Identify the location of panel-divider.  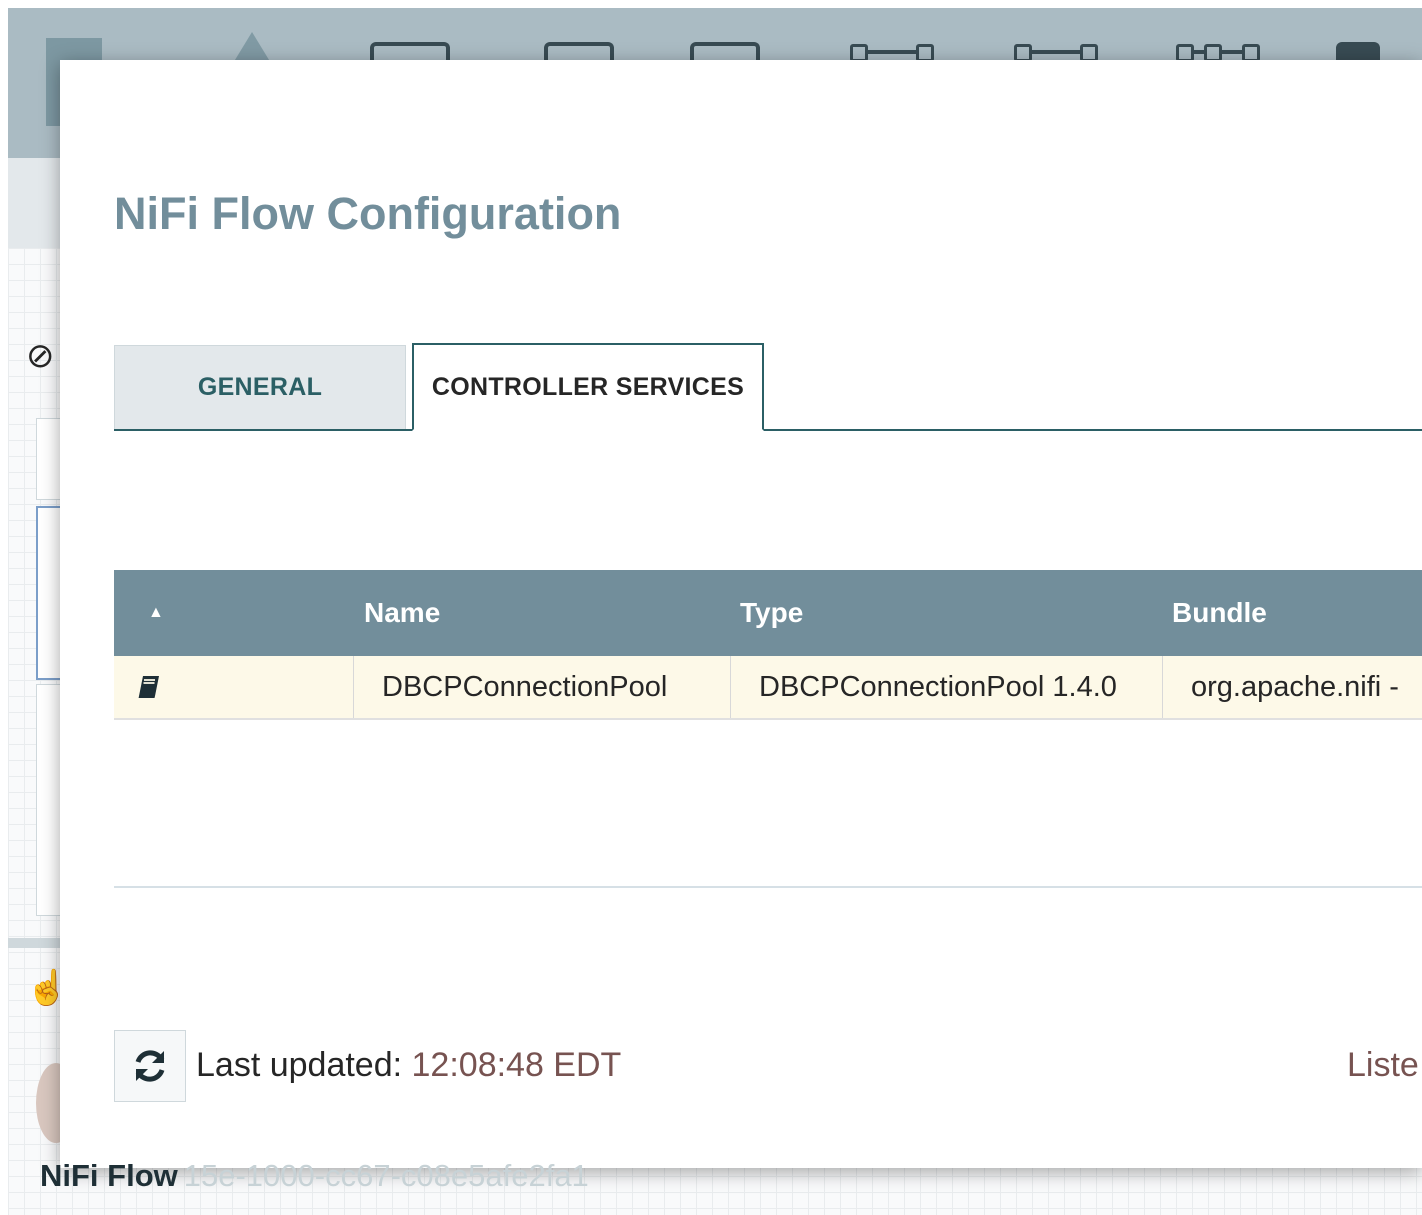
(38, 943).